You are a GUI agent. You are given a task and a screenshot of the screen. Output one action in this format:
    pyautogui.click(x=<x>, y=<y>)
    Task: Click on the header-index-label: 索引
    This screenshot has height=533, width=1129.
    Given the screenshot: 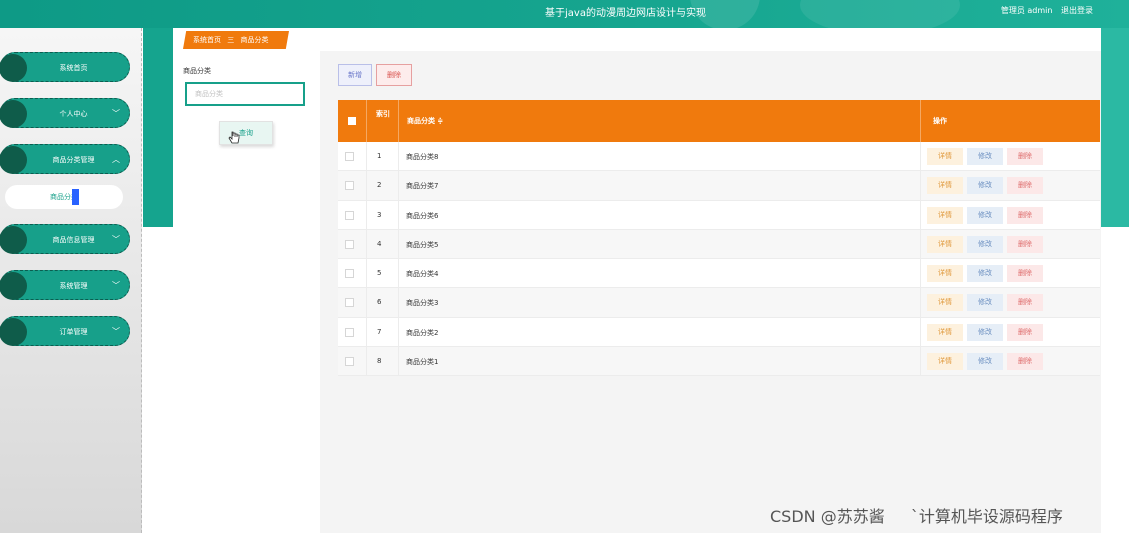 What is the action you would take?
    pyautogui.click(x=383, y=114)
    